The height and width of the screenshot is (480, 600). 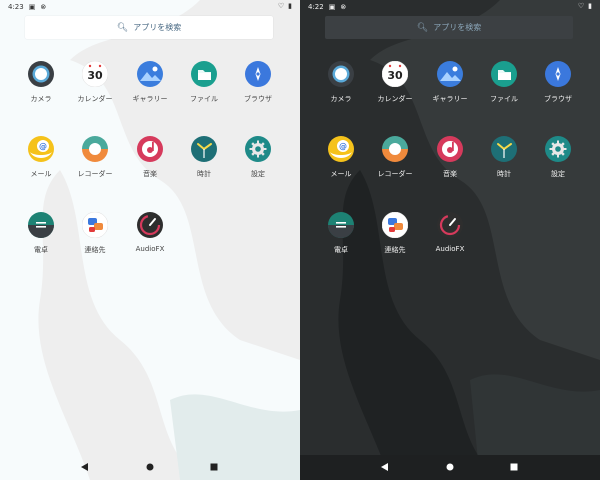 I want to click on status-bar: 4:23 ▣ ⊗ ♡ ▮, so click(x=150, y=7).